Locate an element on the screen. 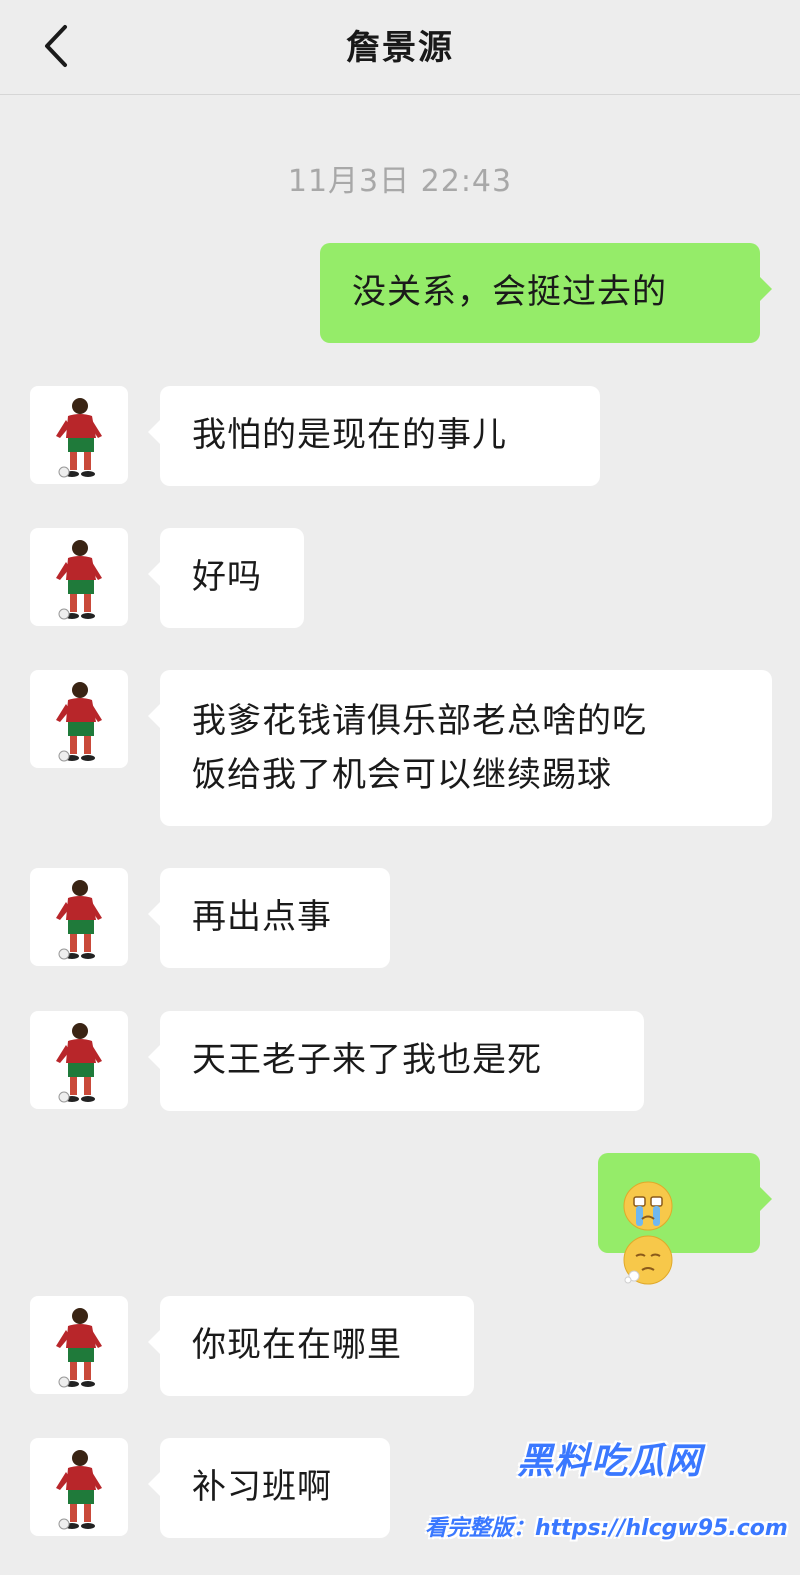  watermark-url: 看完整版：https://hlcgw95.com is located at coordinates (606, 1528).